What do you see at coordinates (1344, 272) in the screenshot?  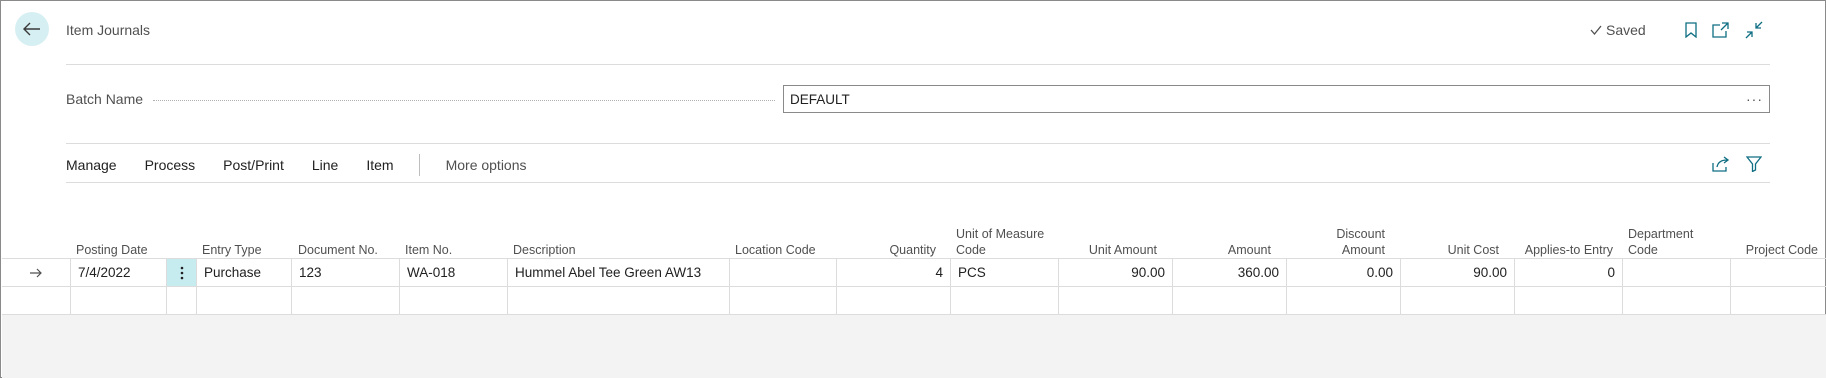 I see `cell-discount-amount: 0.00` at bounding box center [1344, 272].